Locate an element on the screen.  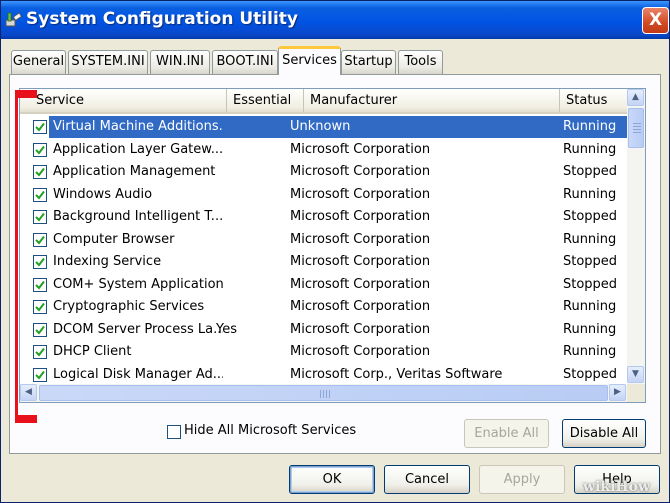
vertical-scrollbar: ▲ ▼ is located at coordinates (636, 236).